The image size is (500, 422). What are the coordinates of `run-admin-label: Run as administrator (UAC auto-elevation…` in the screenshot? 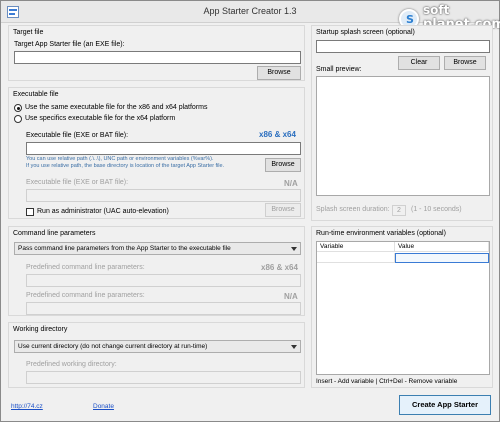 It's located at (103, 211).